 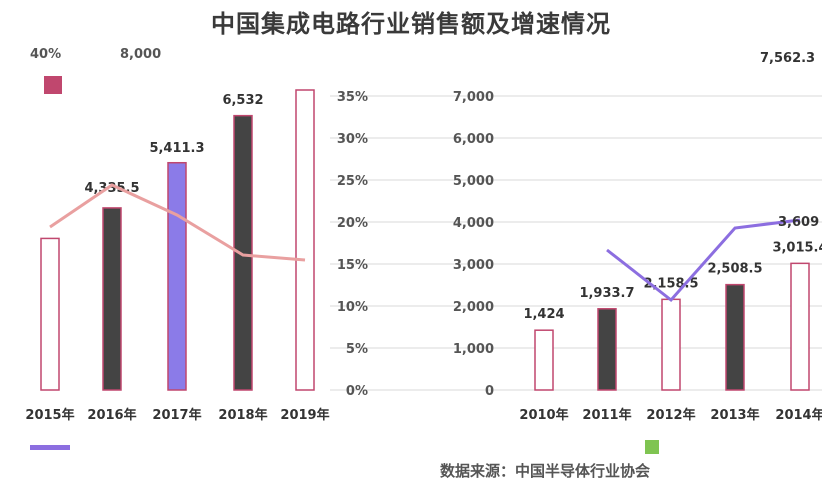 I want to click on x-tick-label: 2011年, so click(x=606, y=415).